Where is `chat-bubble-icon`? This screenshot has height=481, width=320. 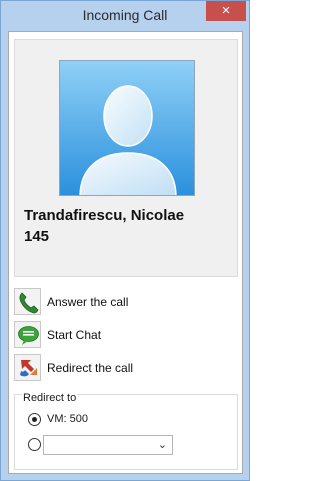
chat-bubble-icon is located at coordinates (27, 334).